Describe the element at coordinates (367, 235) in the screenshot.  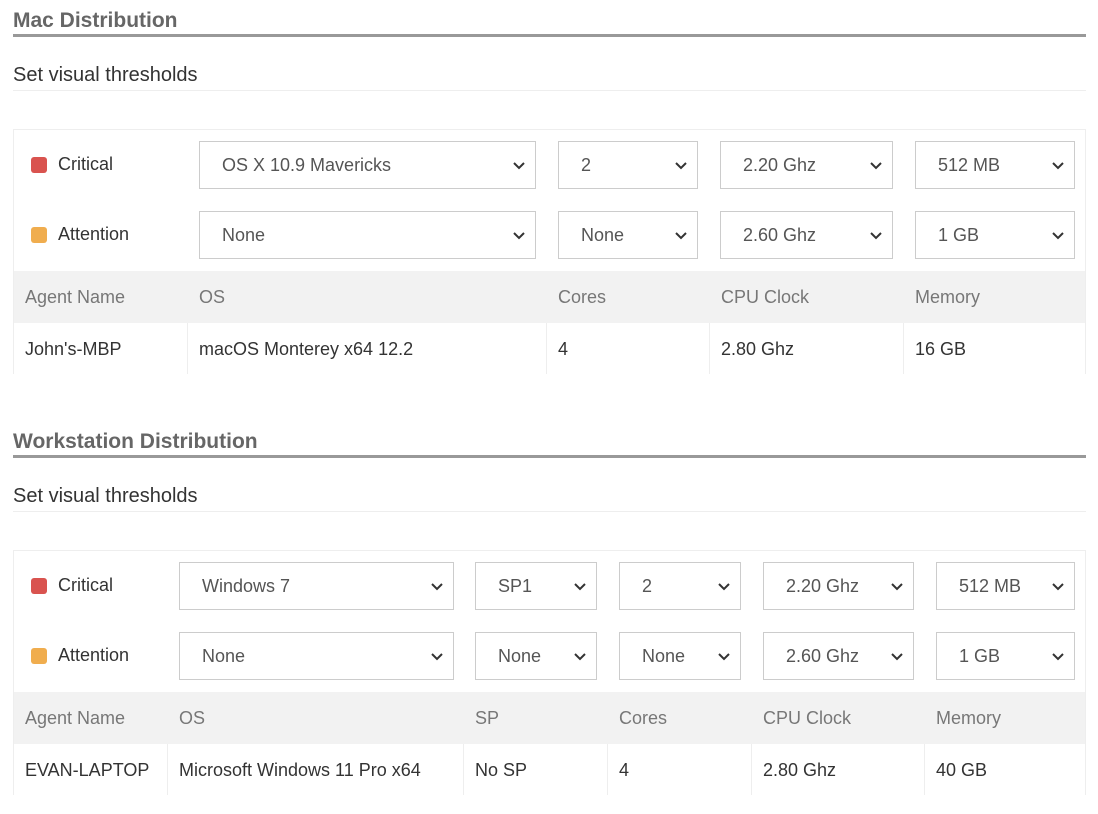
I see `mac-attention-os-select: None` at that location.